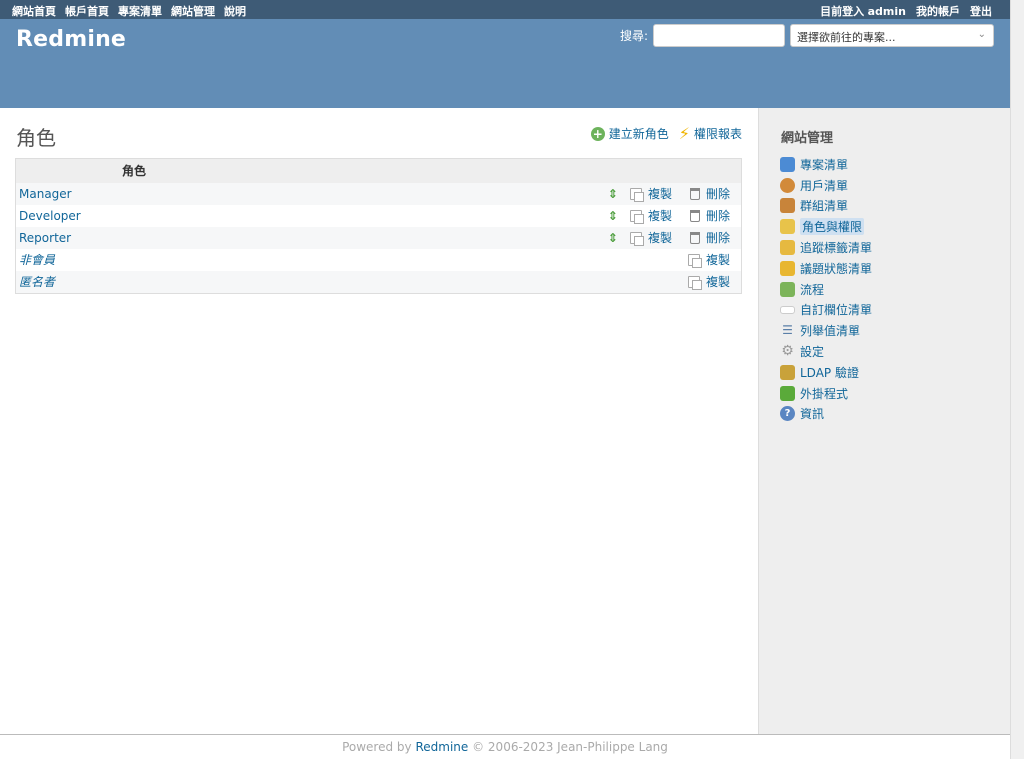  Describe the element at coordinates (787, 206) in the screenshot. I see `group-icon` at that location.